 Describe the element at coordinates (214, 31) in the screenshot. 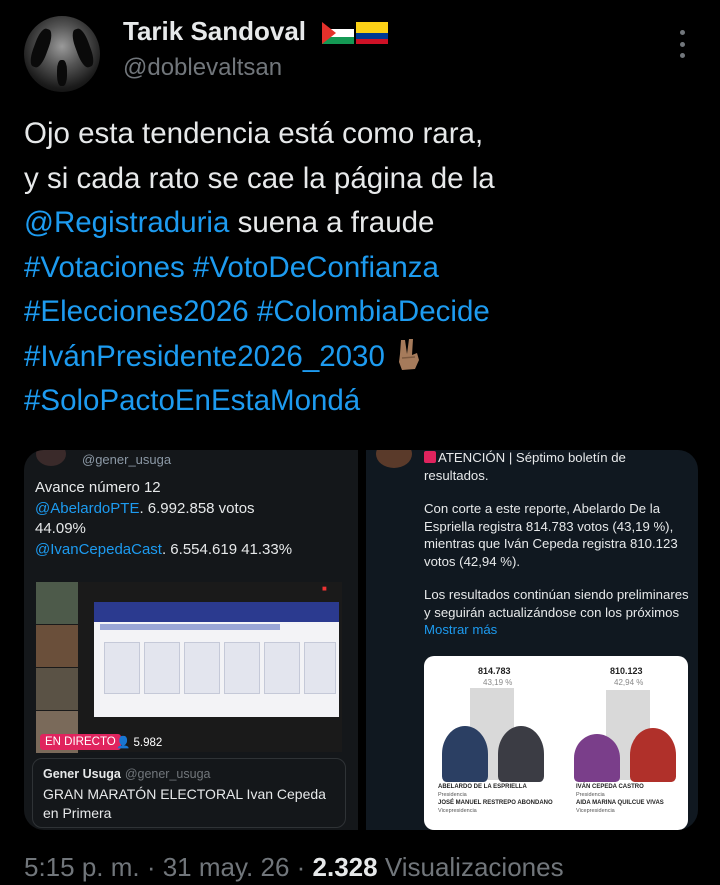

I see `author-name: Tarik Sandoval` at that location.